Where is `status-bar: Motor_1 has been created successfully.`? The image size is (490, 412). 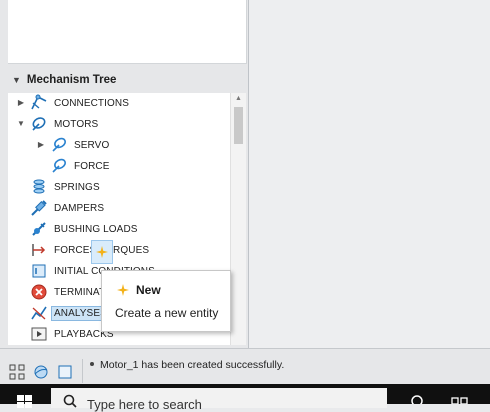 status-bar: Motor_1 has been created successfully. is located at coordinates (245, 366).